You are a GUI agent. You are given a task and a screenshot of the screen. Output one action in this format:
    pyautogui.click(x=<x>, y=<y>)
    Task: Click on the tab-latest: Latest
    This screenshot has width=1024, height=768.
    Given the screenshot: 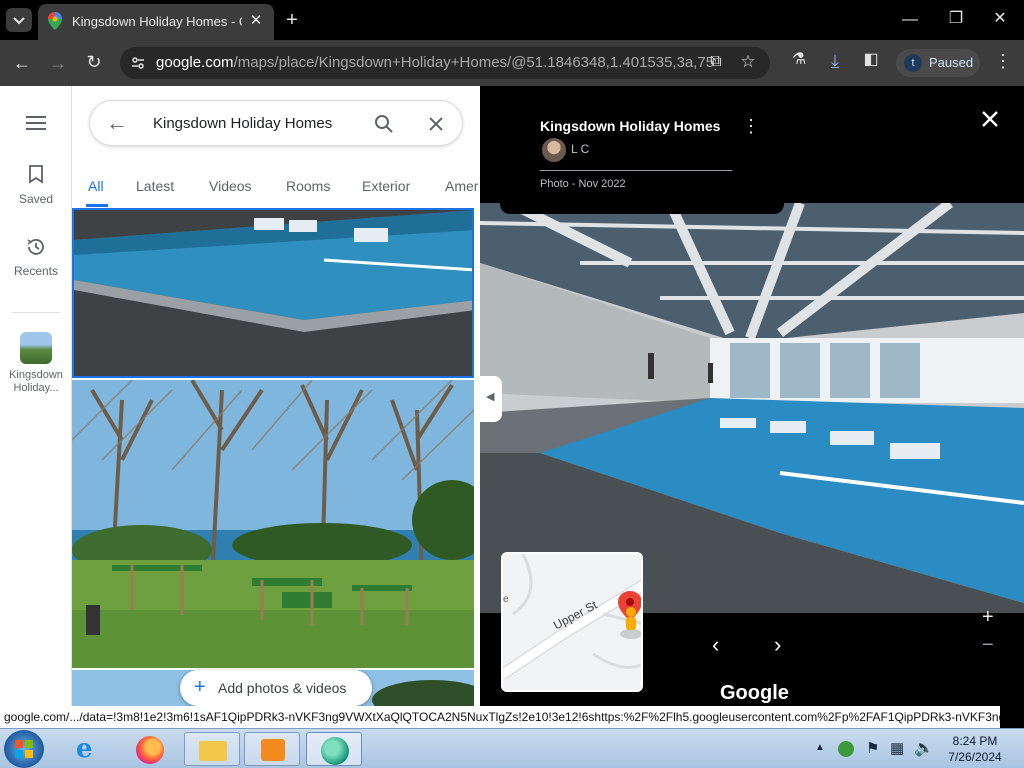 What is the action you would take?
    pyautogui.click(x=155, y=186)
    